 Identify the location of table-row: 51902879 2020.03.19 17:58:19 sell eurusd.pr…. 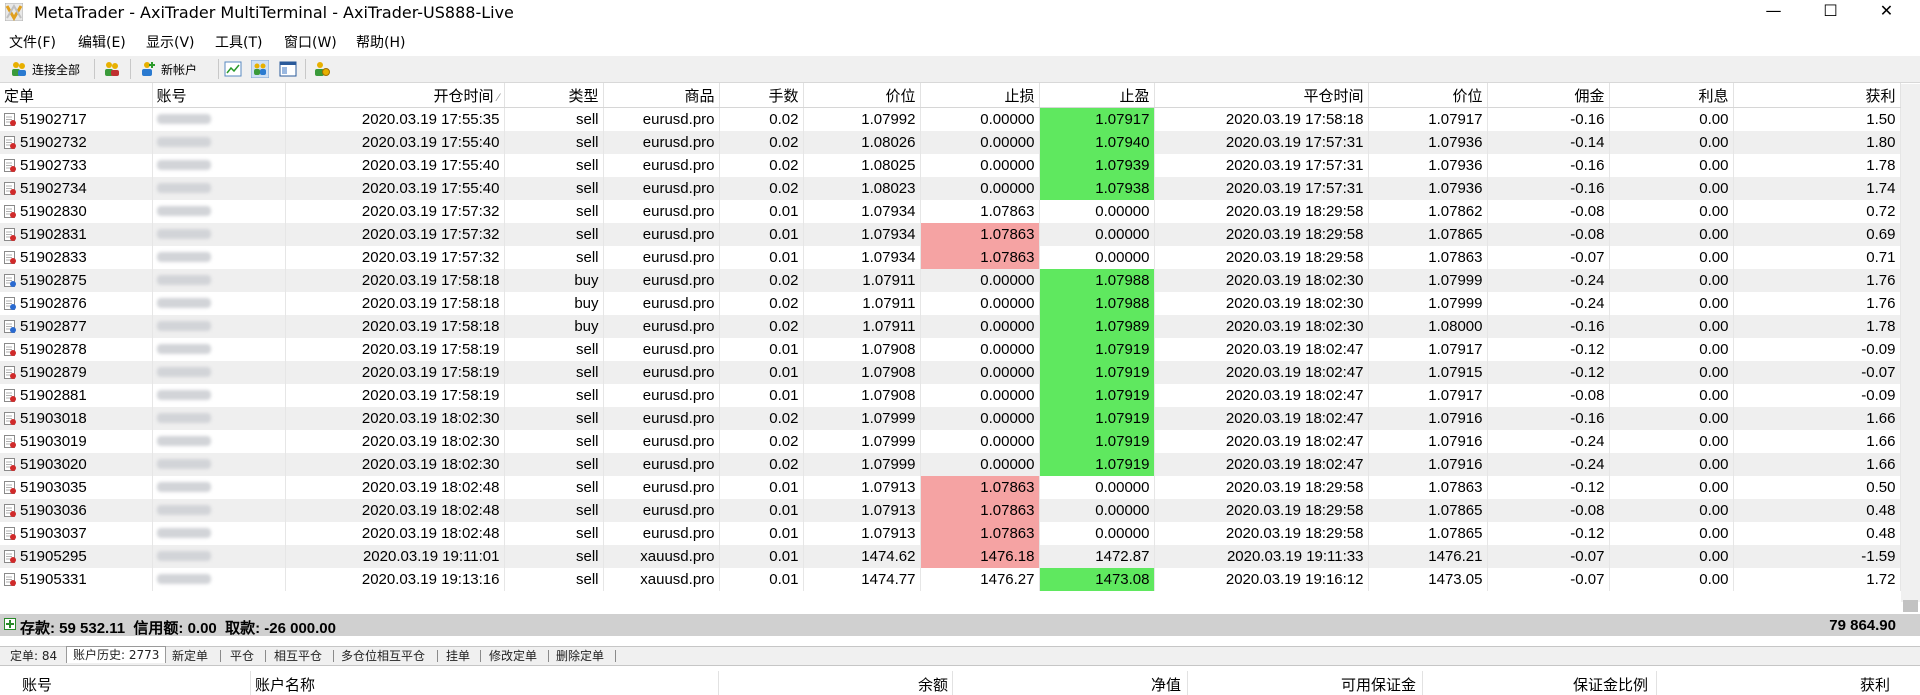
(950, 372).